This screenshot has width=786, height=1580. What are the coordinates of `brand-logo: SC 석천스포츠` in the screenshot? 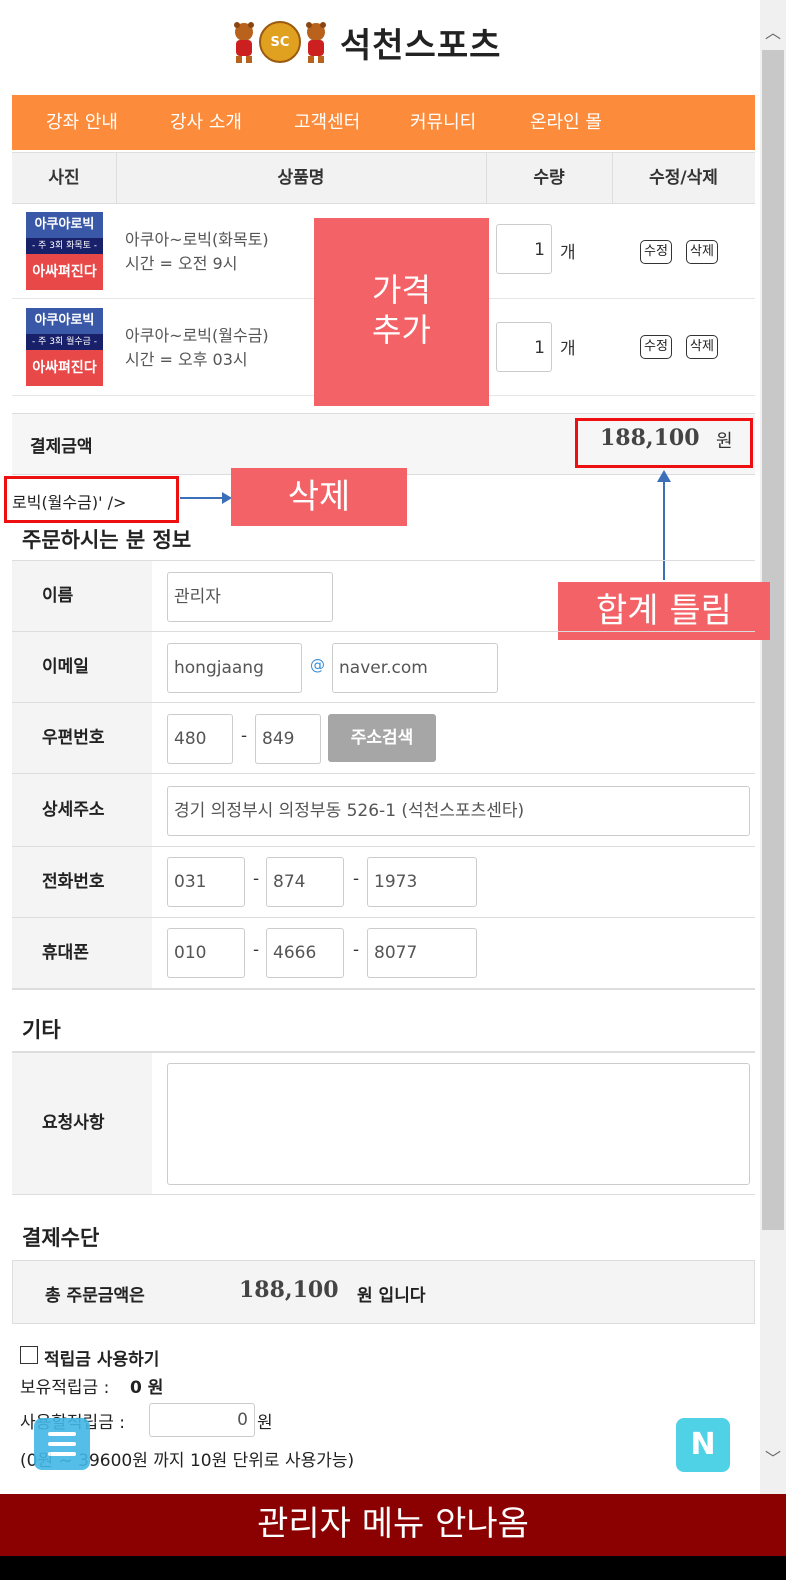 It's located at (365, 42).